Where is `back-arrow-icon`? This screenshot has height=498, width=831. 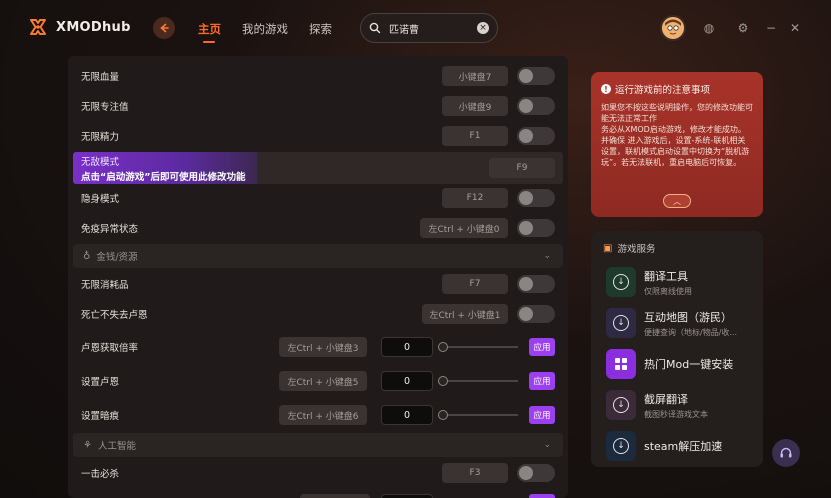
back-arrow-icon is located at coordinates (164, 28).